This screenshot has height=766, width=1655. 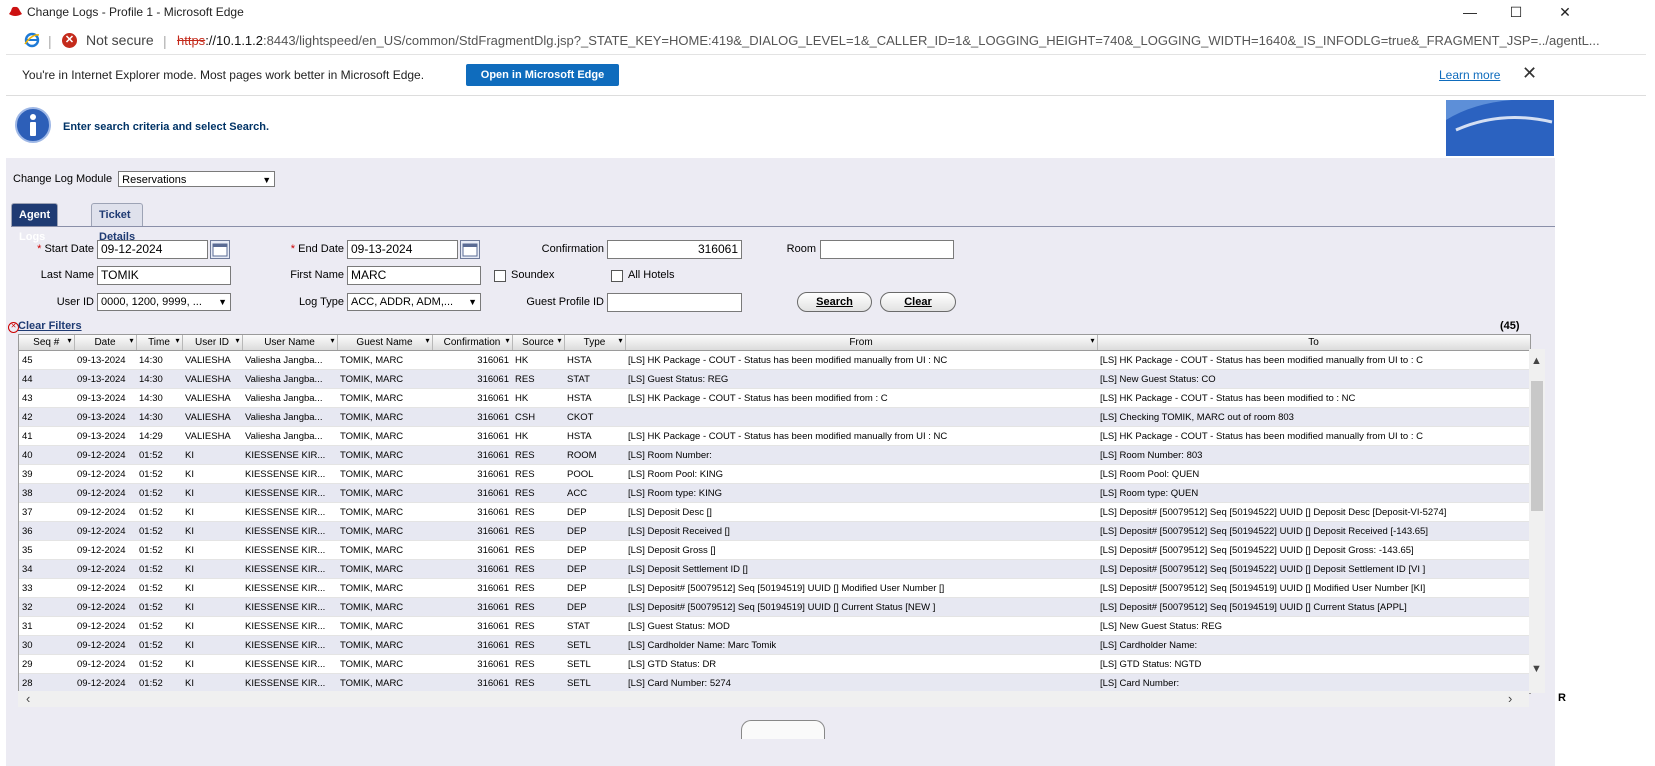 I want to click on table-cell: [LS] Card Number: 5274, so click(x=861, y=683).